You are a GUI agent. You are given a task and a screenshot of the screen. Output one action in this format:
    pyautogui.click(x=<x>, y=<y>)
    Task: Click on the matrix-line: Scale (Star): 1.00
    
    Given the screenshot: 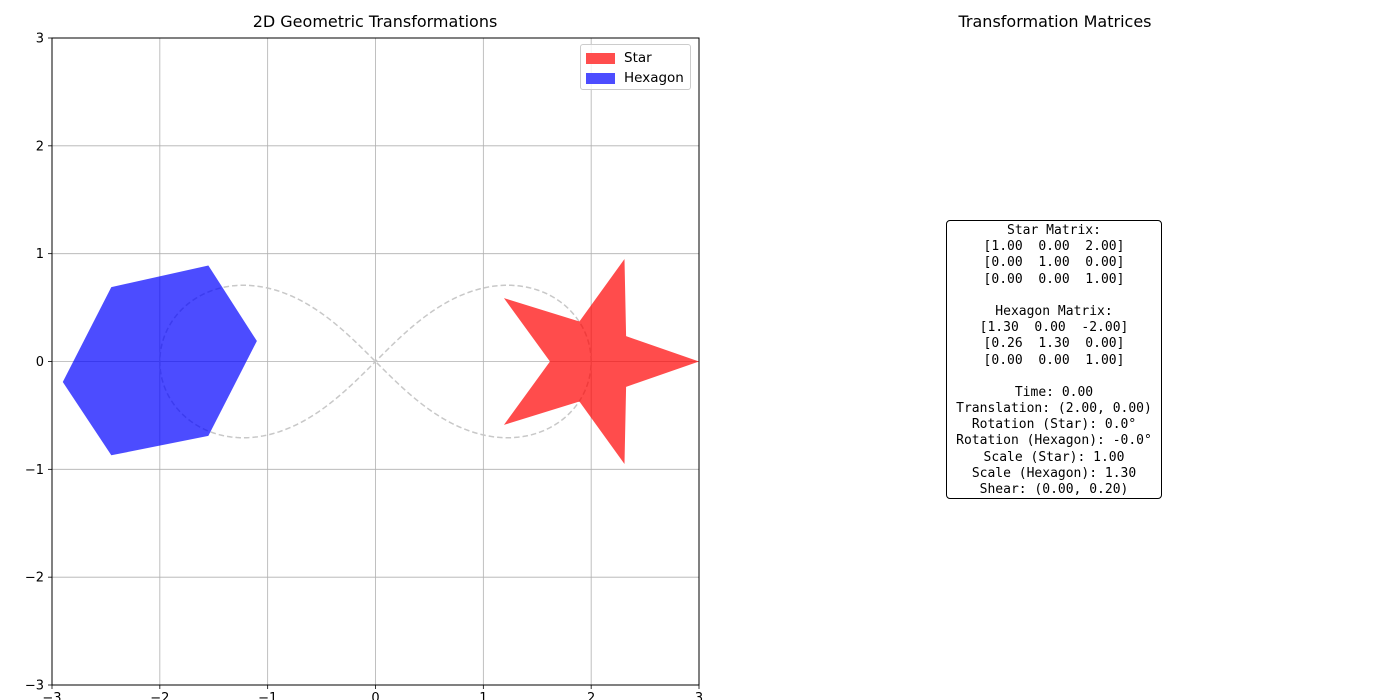 What is the action you would take?
    pyautogui.click(x=1054, y=457)
    